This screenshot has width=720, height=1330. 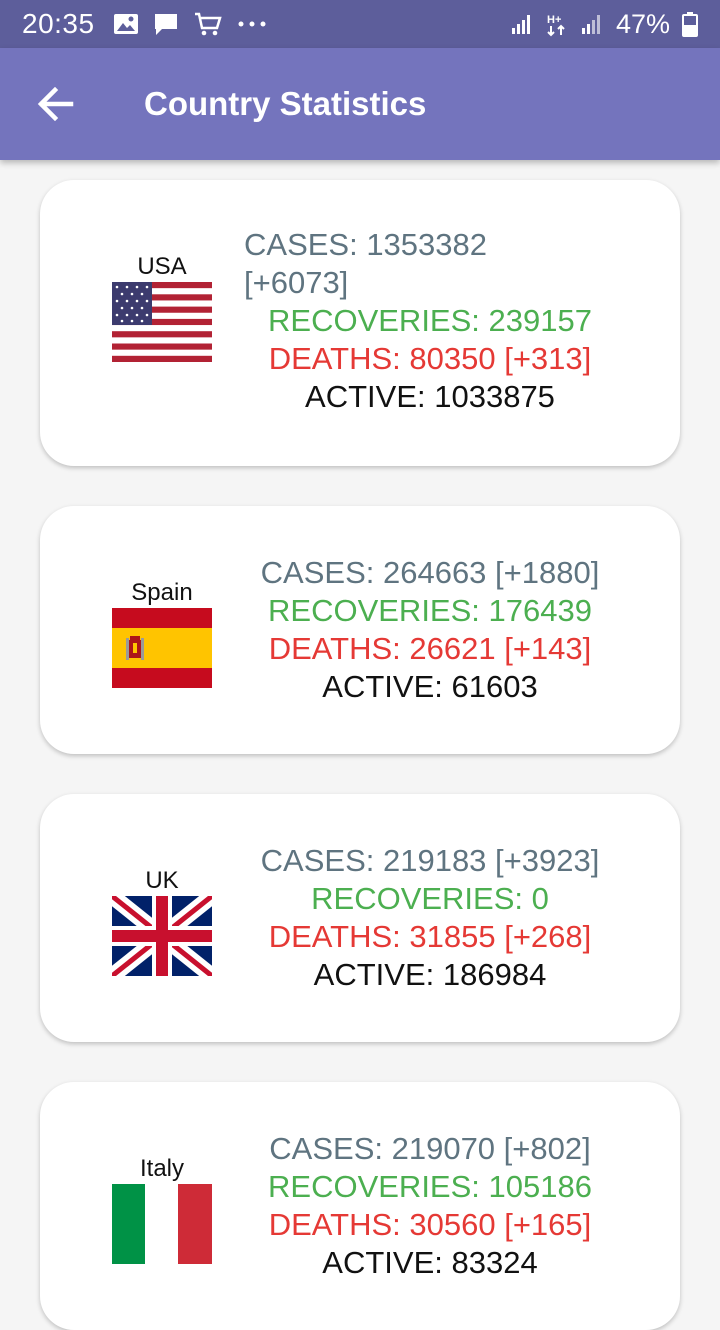 I want to click on status-time: 20:35, so click(x=58, y=23).